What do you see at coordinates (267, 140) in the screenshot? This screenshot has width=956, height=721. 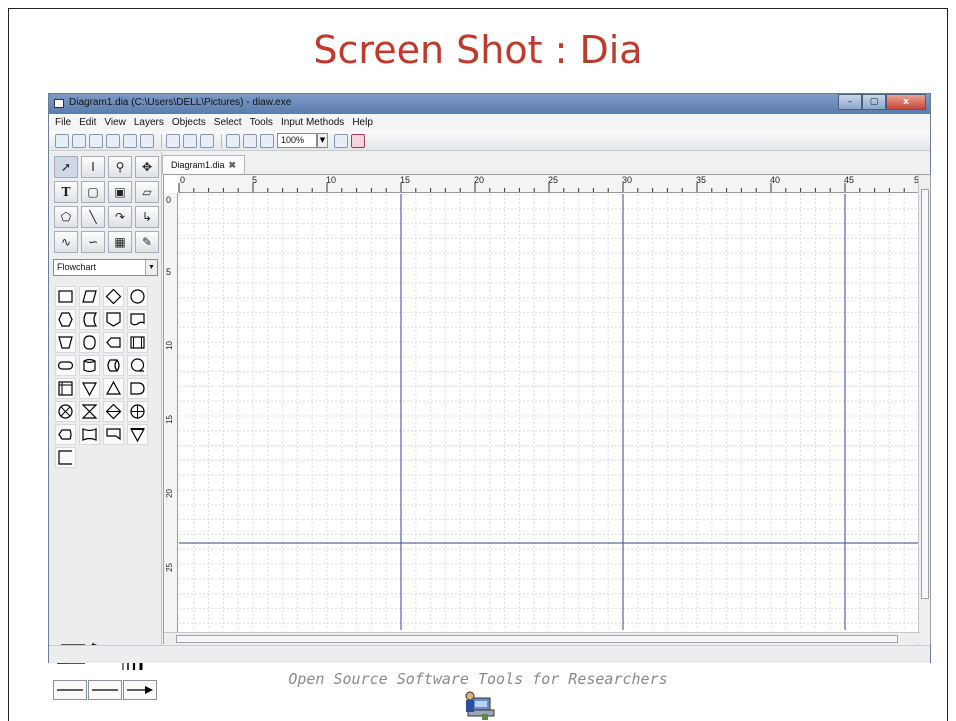 I see `zoom-out-icon` at bounding box center [267, 140].